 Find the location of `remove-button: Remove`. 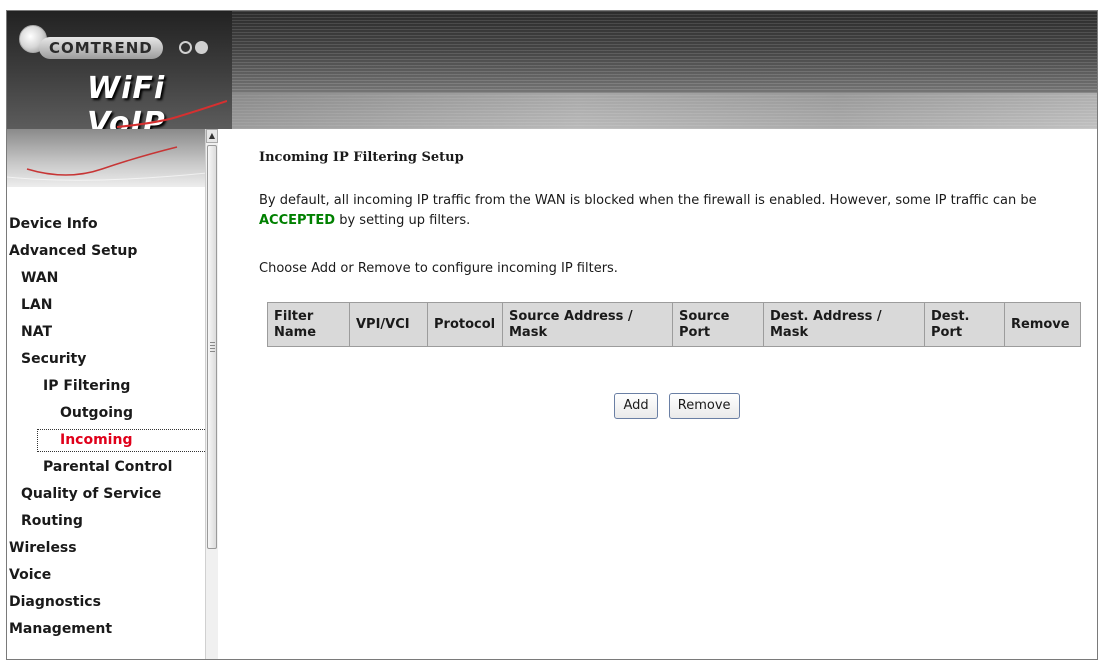

remove-button: Remove is located at coordinates (704, 406).